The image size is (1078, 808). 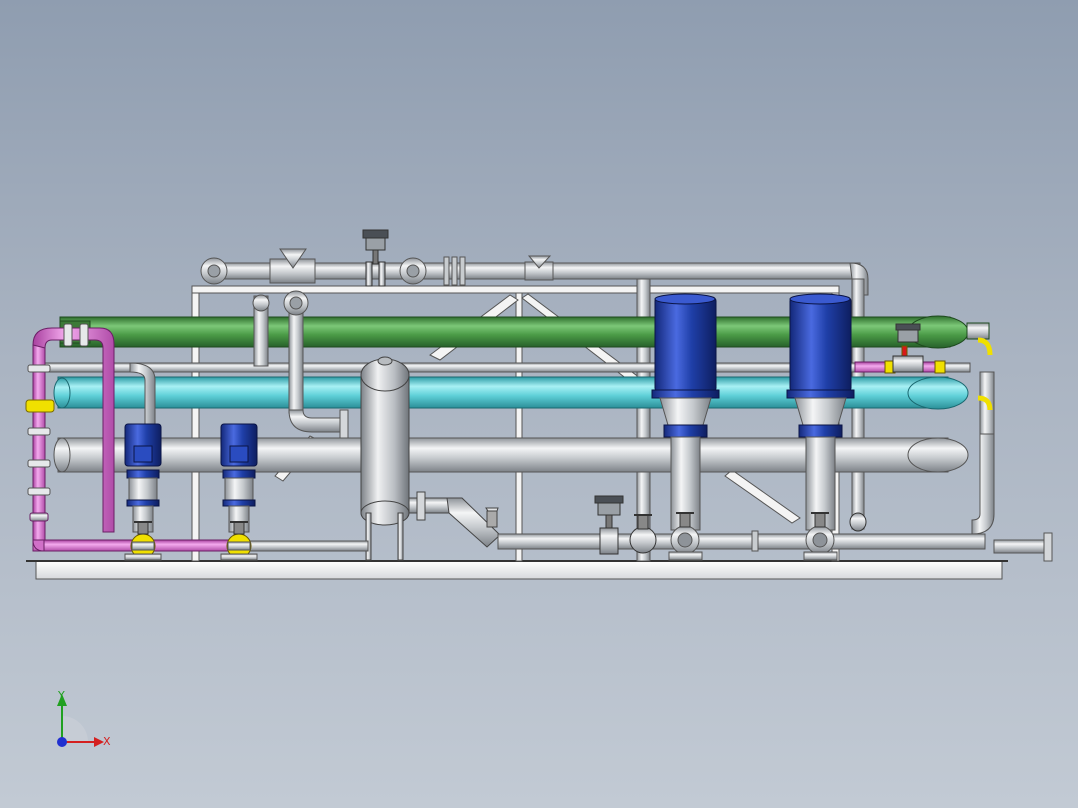 I want to click on right-control-valve, so click(x=908, y=348).